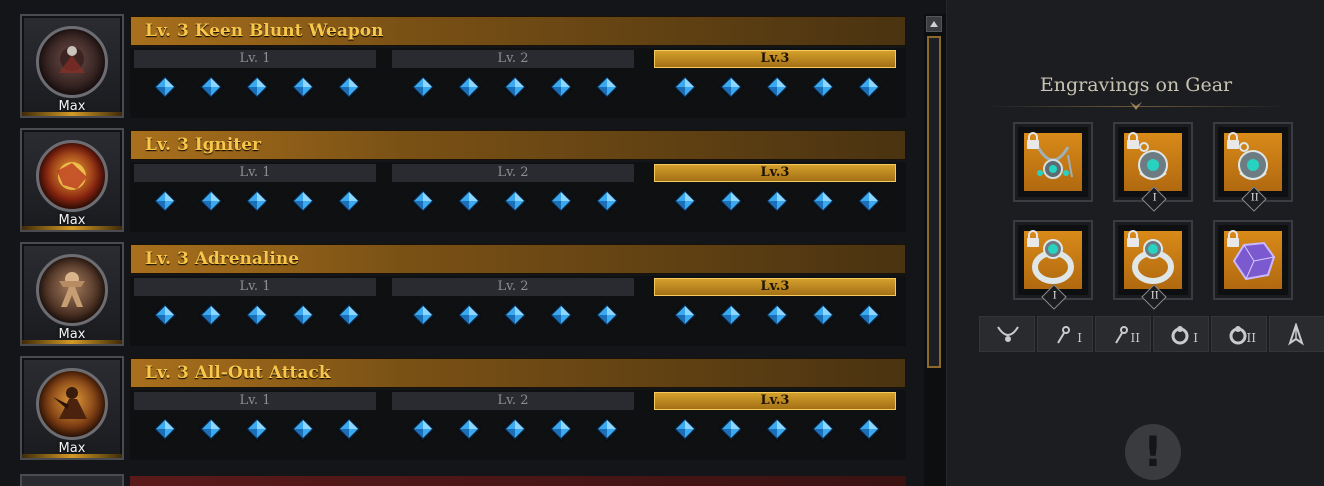  Describe the element at coordinates (72, 62) in the screenshot. I see `keen-blunt-weapon-icon` at that location.